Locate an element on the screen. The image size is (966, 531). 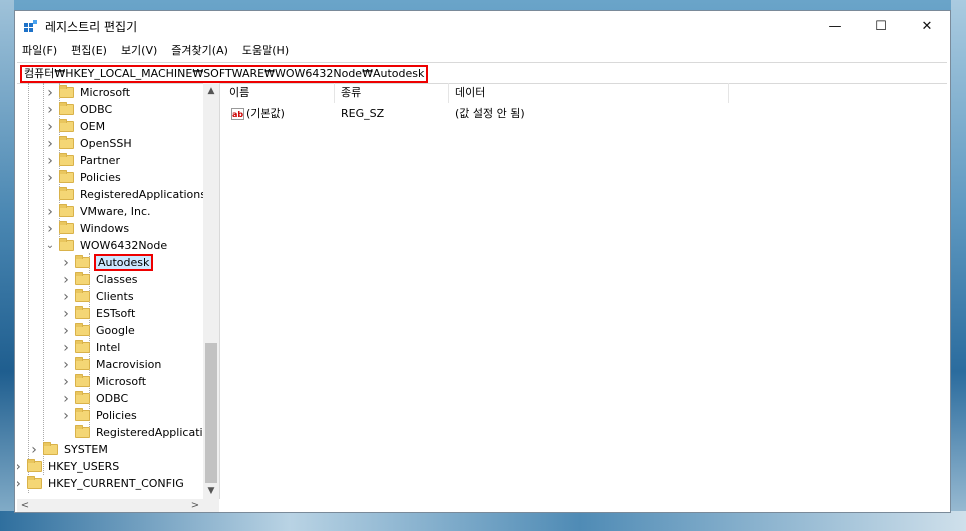
tree-item: › HKEY_USERS is located at coordinates (69, 466).